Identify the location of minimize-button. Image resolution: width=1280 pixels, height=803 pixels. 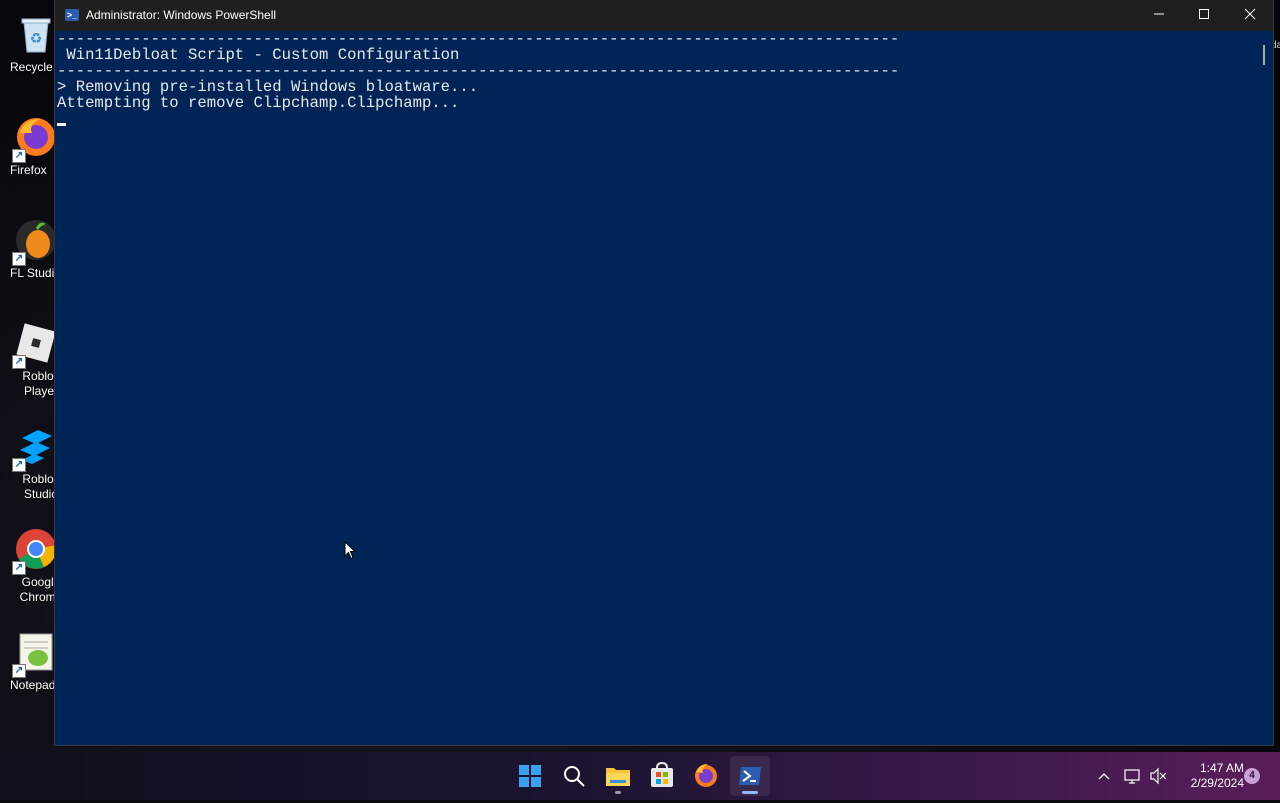
(1159, 15).